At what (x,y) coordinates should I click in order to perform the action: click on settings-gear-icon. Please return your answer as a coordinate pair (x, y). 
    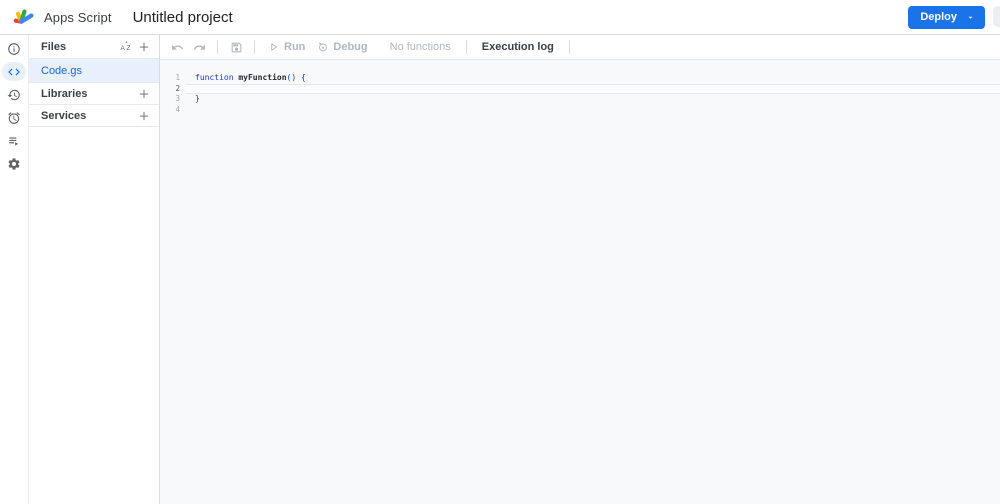
    Looking at the image, I should click on (14, 164).